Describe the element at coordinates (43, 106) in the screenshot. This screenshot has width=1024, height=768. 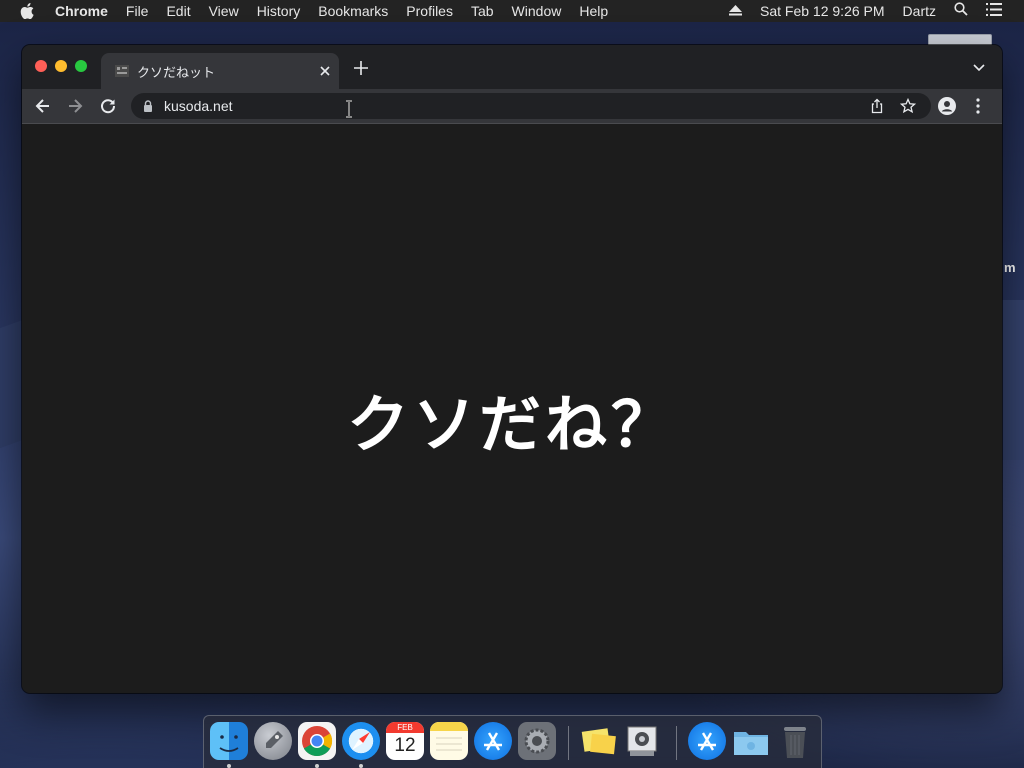
I see `back-arrow-icon` at that location.